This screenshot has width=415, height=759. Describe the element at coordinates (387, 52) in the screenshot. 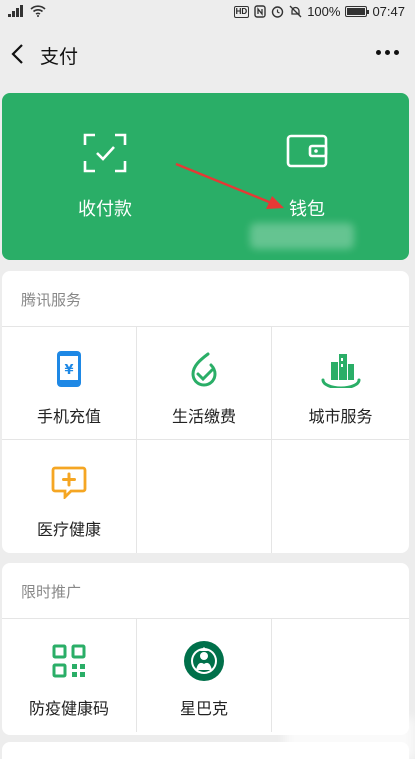

I see `more-dots-icon` at that location.